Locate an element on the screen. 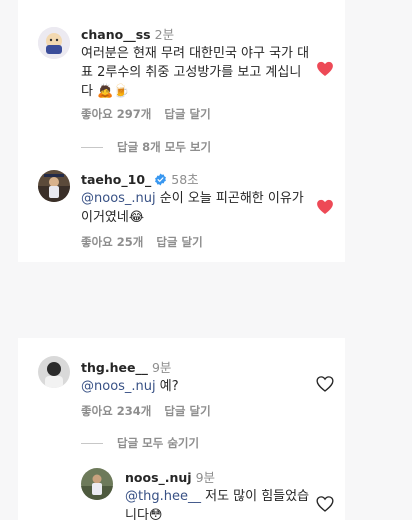 The height and width of the screenshot is (520, 412). view-replies-button: 답글 8개 모두 보기 is located at coordinates (146, 147).